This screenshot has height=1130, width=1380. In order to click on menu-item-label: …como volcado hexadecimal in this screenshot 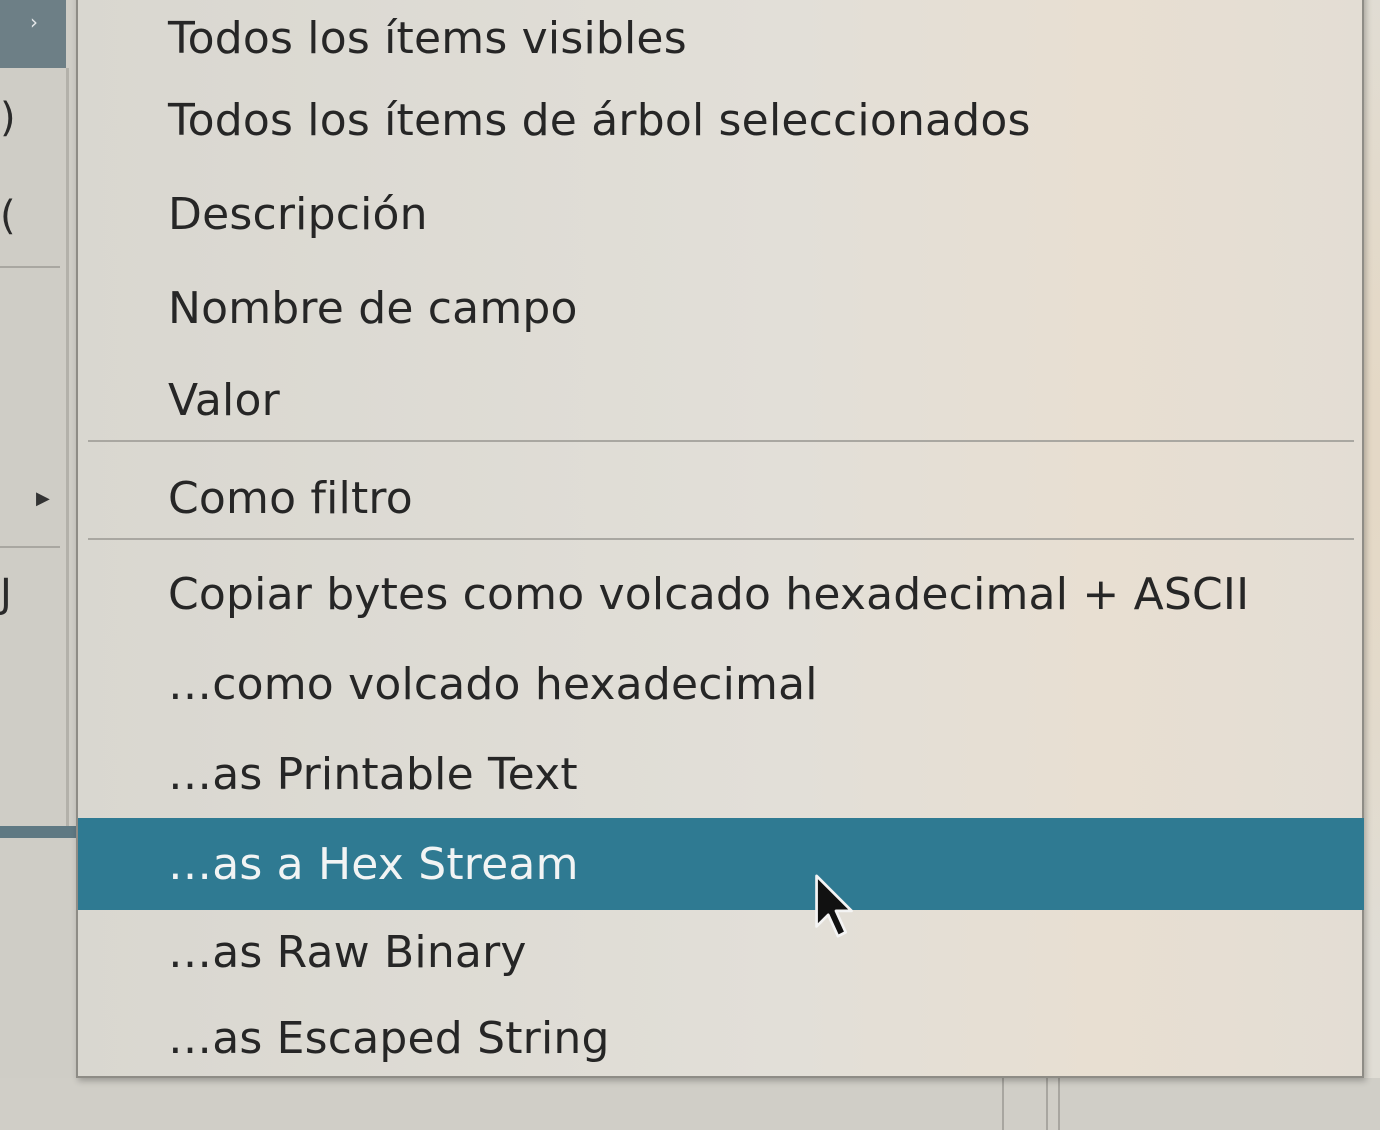, I will do `click(493, 684)`.